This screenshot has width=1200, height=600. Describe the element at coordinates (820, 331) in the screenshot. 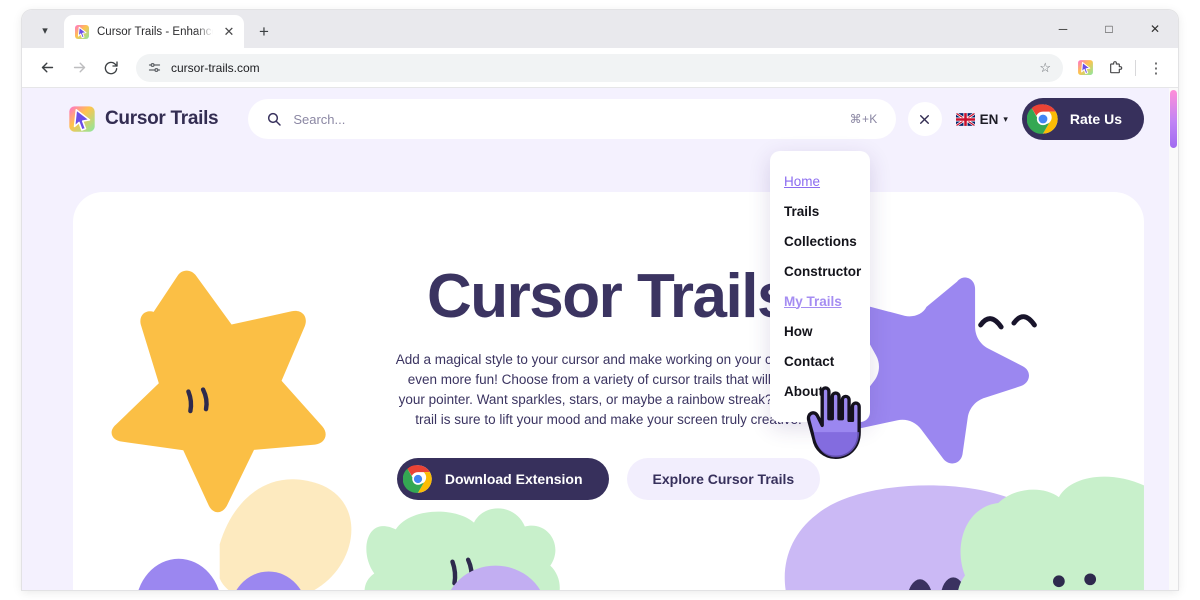

I see `menu-item-how: How` at that location.